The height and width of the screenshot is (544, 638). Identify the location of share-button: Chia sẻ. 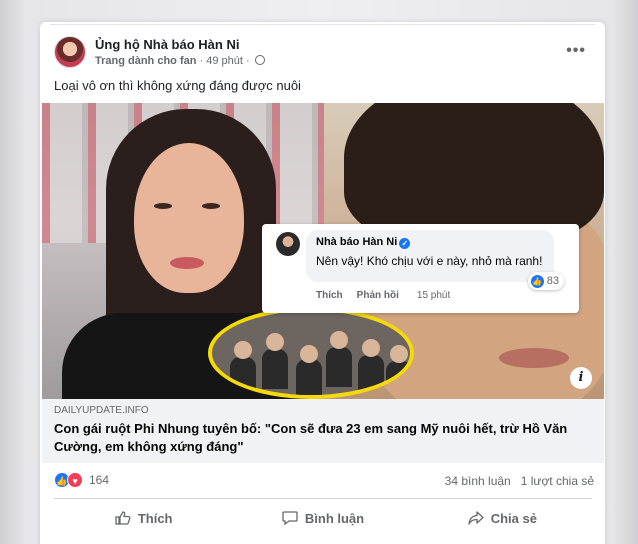
(502, 518).